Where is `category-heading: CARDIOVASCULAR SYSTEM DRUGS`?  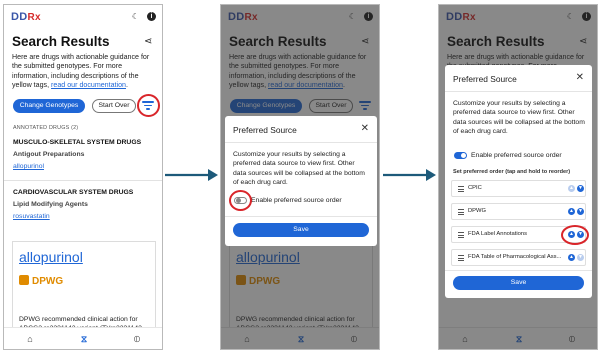
category-heading: CARDIOVASCULAR SYSTEM DRUGS is located at coordinates (73, 192).